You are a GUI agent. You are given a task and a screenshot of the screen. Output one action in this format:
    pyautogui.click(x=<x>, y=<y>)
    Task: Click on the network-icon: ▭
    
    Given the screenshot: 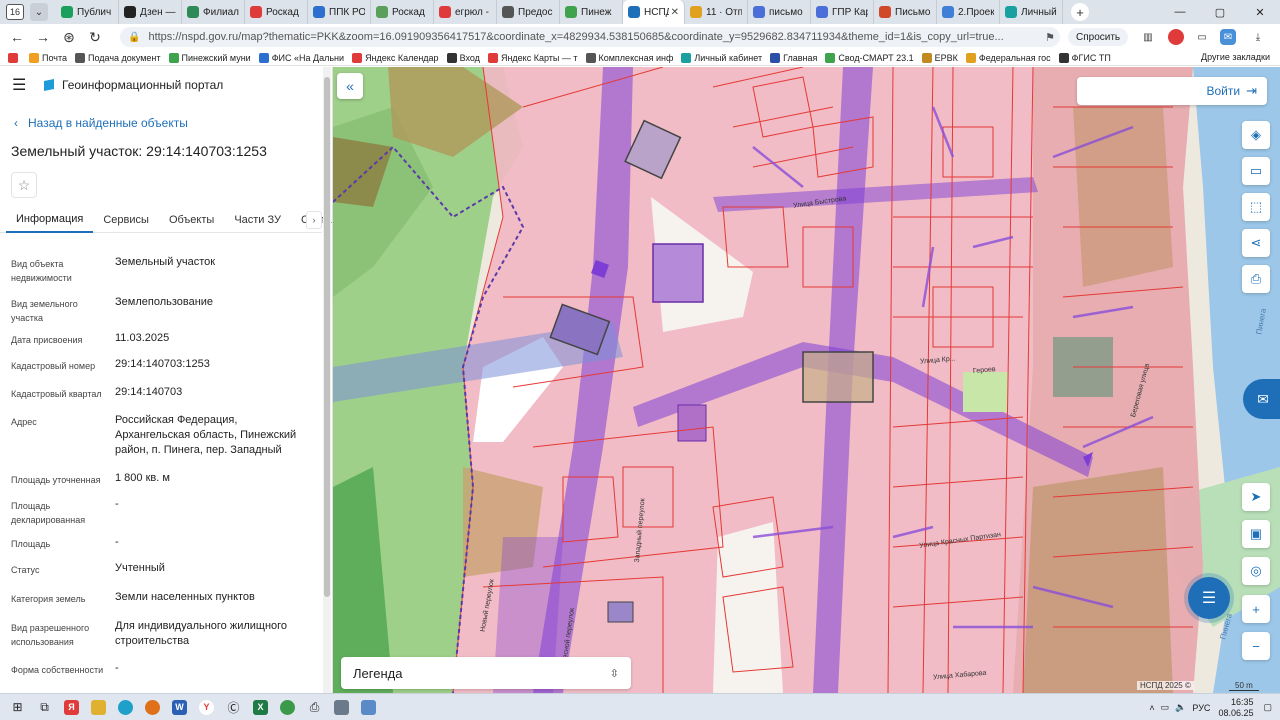 What is the action you would take?
    pyautogui.click(x=1165, y=707)
    